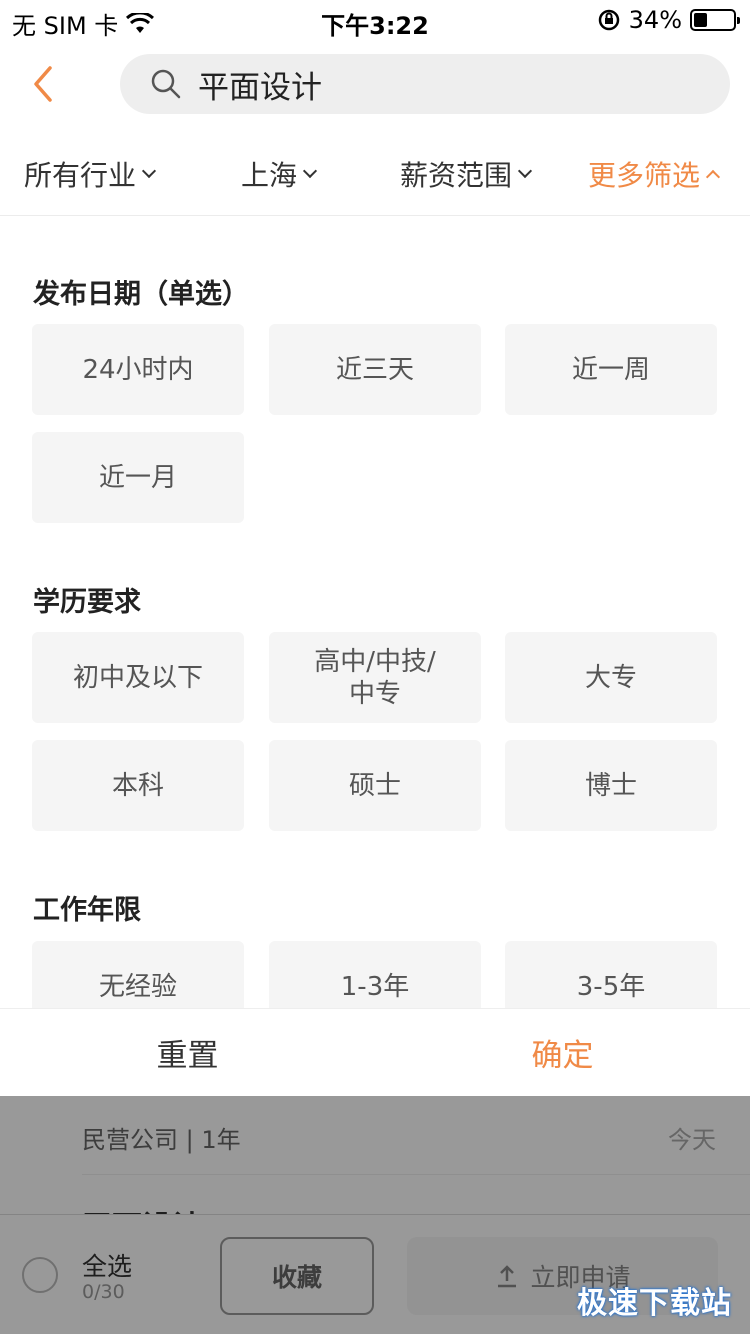 The image size is (750, 1334). Describe the element at coordinates (375, 20) in the screenshot. I see `status-bar: 无 SIM 卡 下午3:22 34%` at that location.